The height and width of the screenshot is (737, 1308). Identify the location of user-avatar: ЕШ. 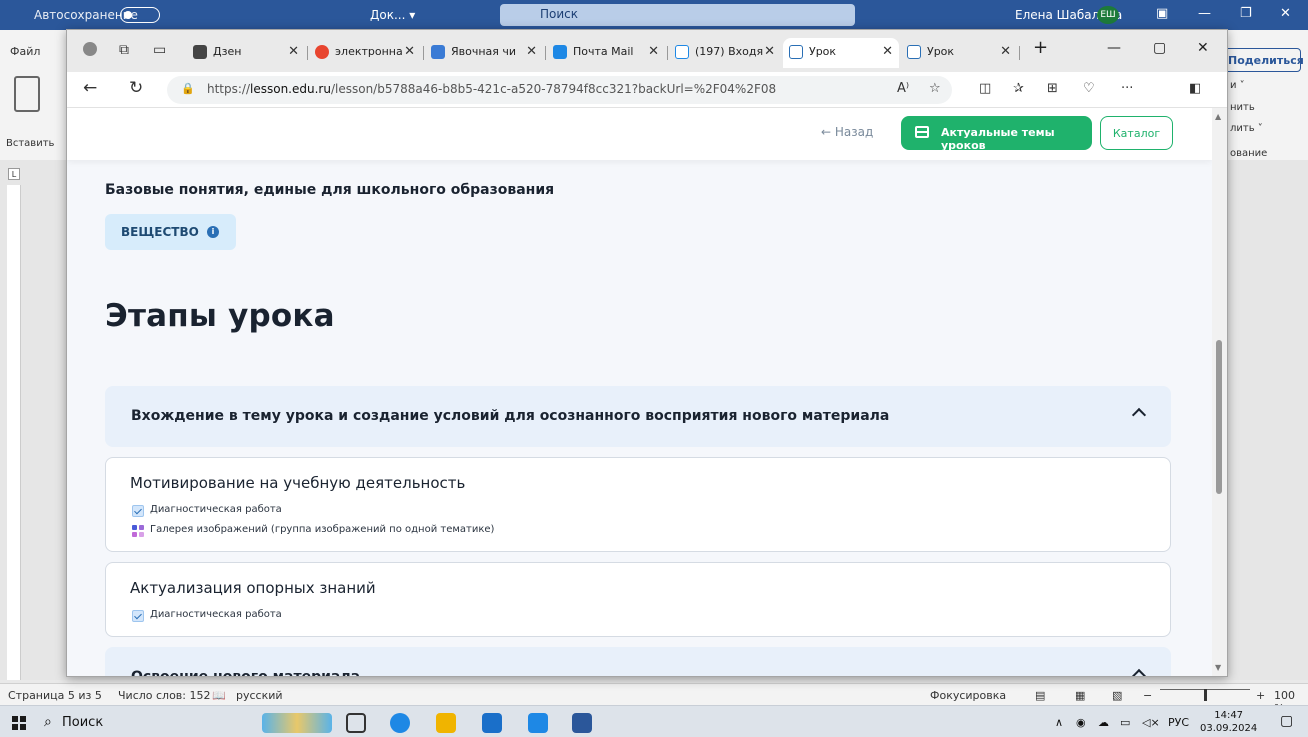
(1108, 15).